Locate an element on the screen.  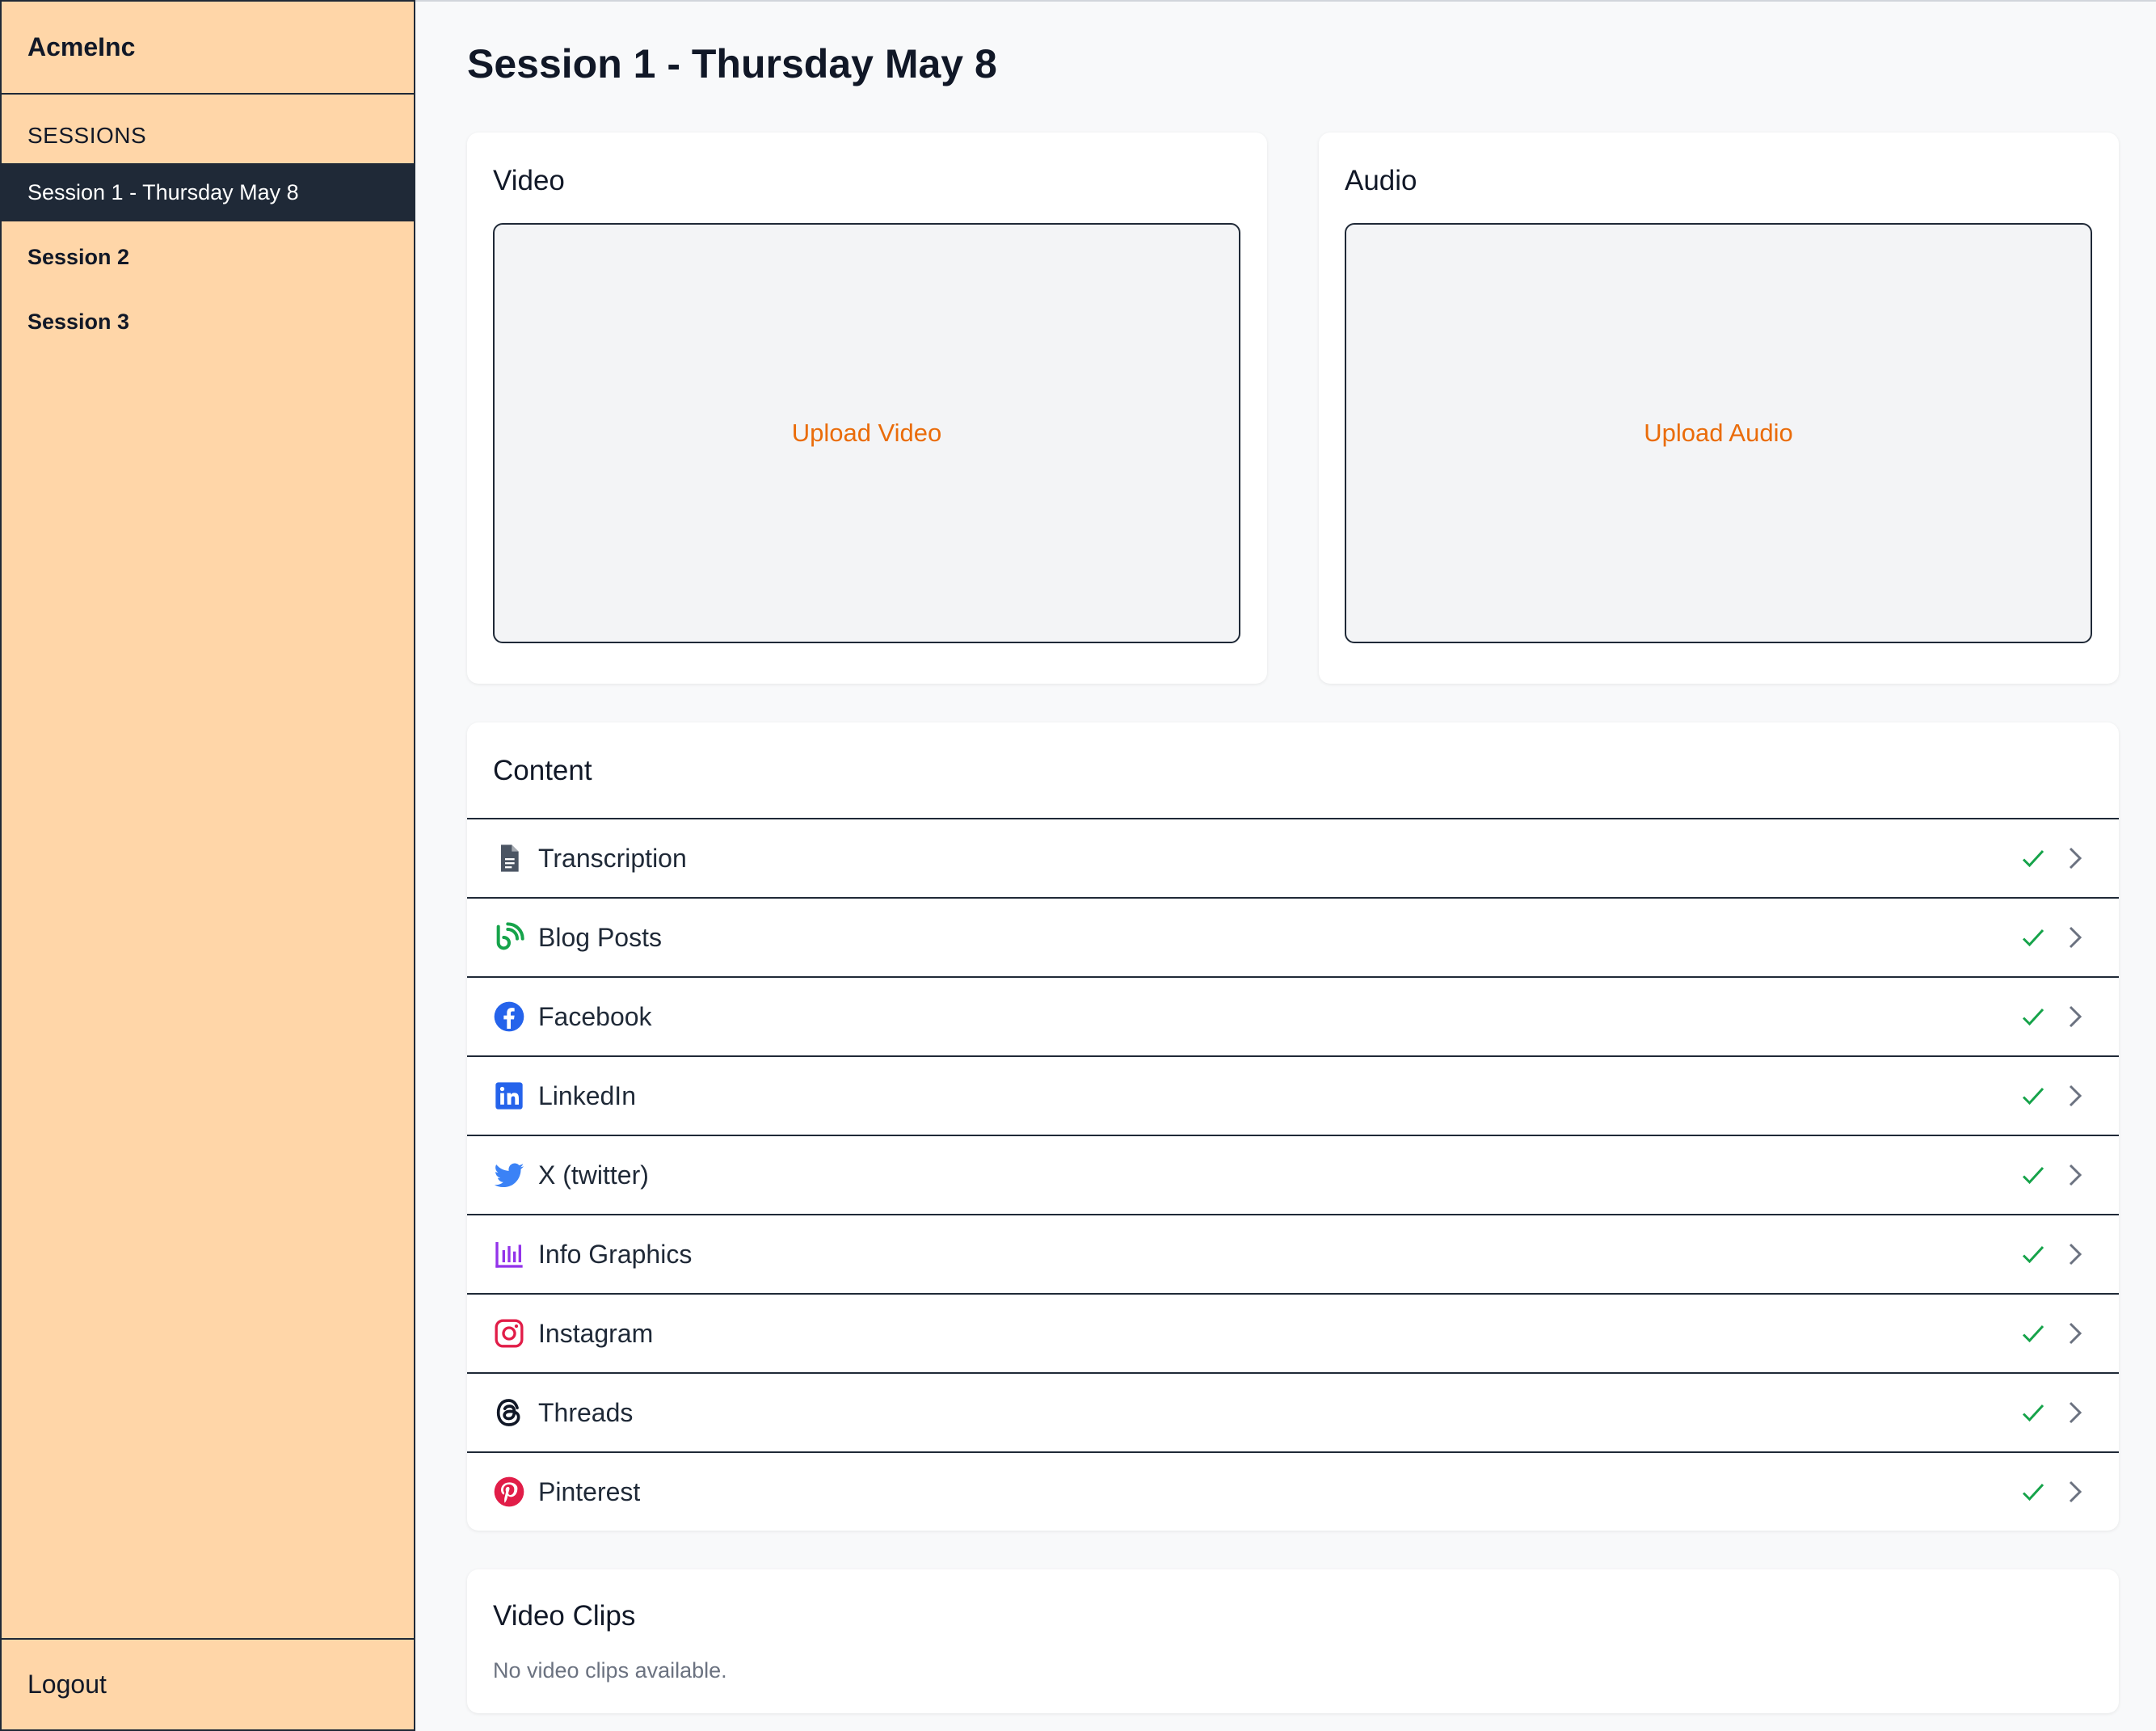
content-item-label: Blog Posts is located at coordinates (600, 937).